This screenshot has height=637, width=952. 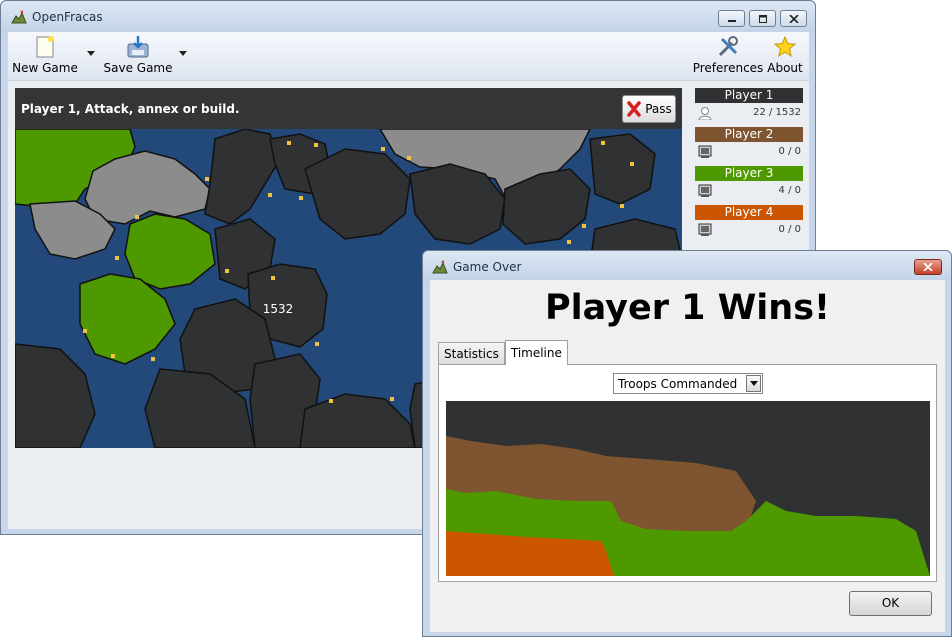 What do you see at coordinates (789, 229) in the screenshot?
I see `player-4-count: 0 / 0` at bounding box center [789, 229].